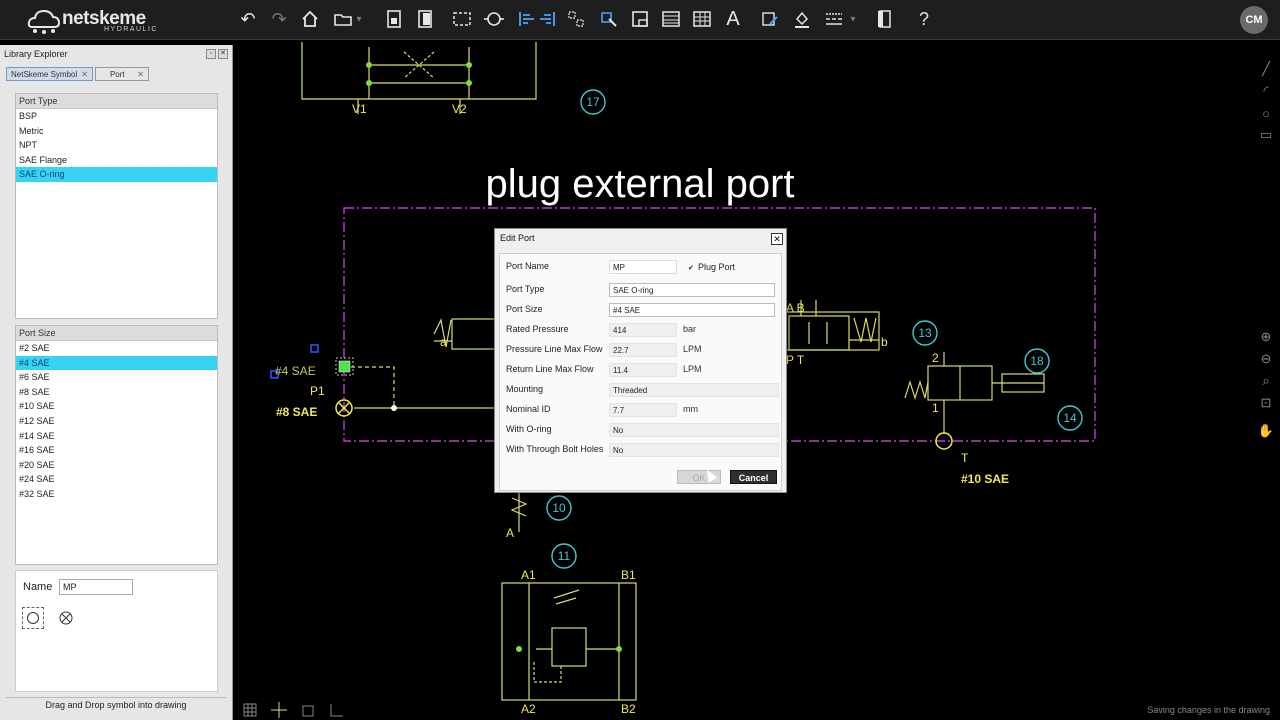  What do you see at coordinates (717, 267) in the screenshot?
I see `checkbox-label: Plug Port` at bounding box center [717, 267].